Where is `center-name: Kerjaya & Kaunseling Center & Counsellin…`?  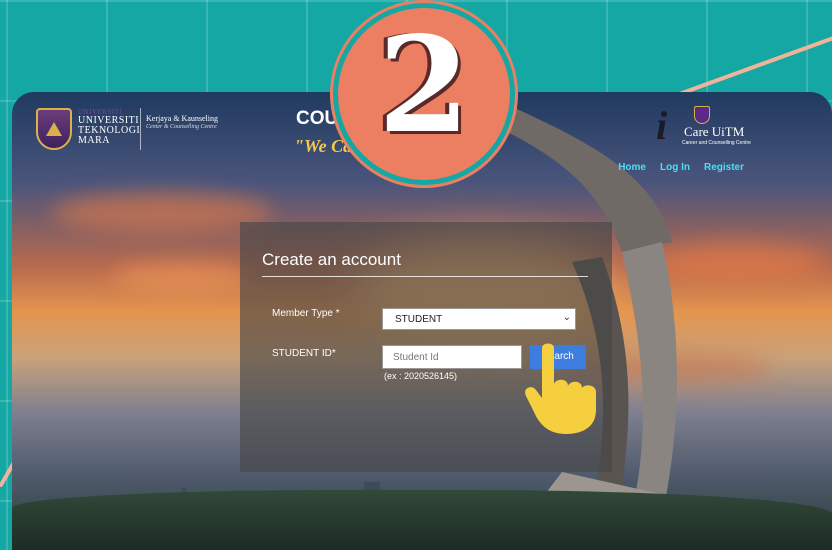
center-name: Kerjaya & Kaunseling Center & Counsellin… is located at coordinates (182, 123).